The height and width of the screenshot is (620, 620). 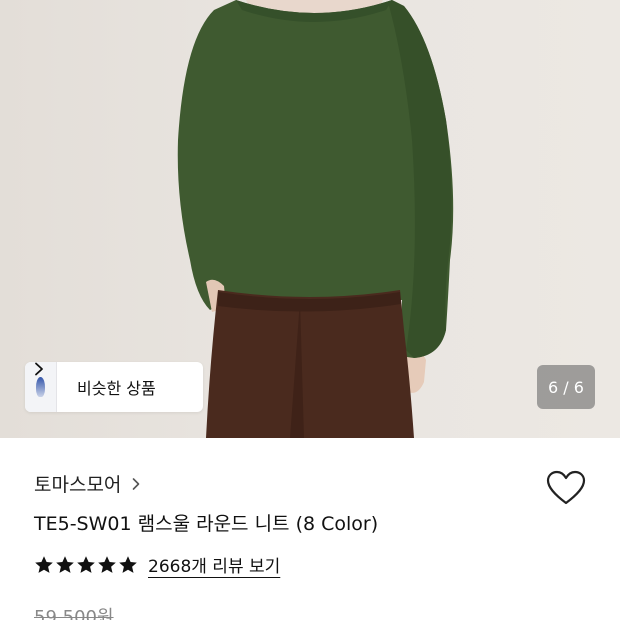 I want to click on rating-row: 2668개 리뷰 보기, so click(x=157, y=564).